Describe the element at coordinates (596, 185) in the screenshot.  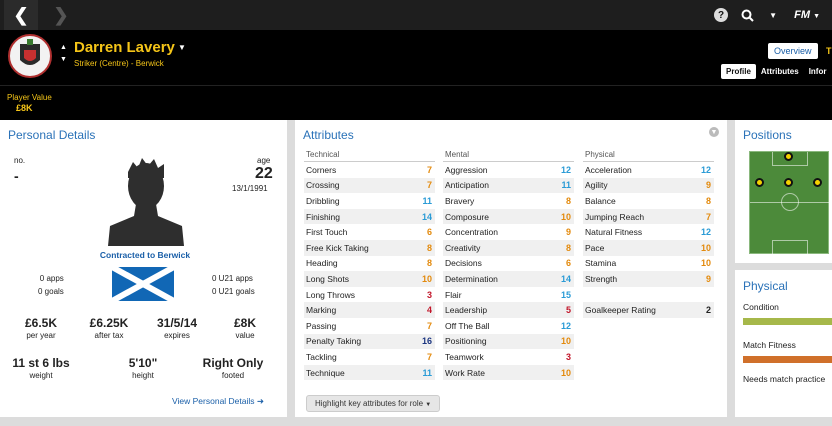
I see `attribute-name: Agility` at that location.